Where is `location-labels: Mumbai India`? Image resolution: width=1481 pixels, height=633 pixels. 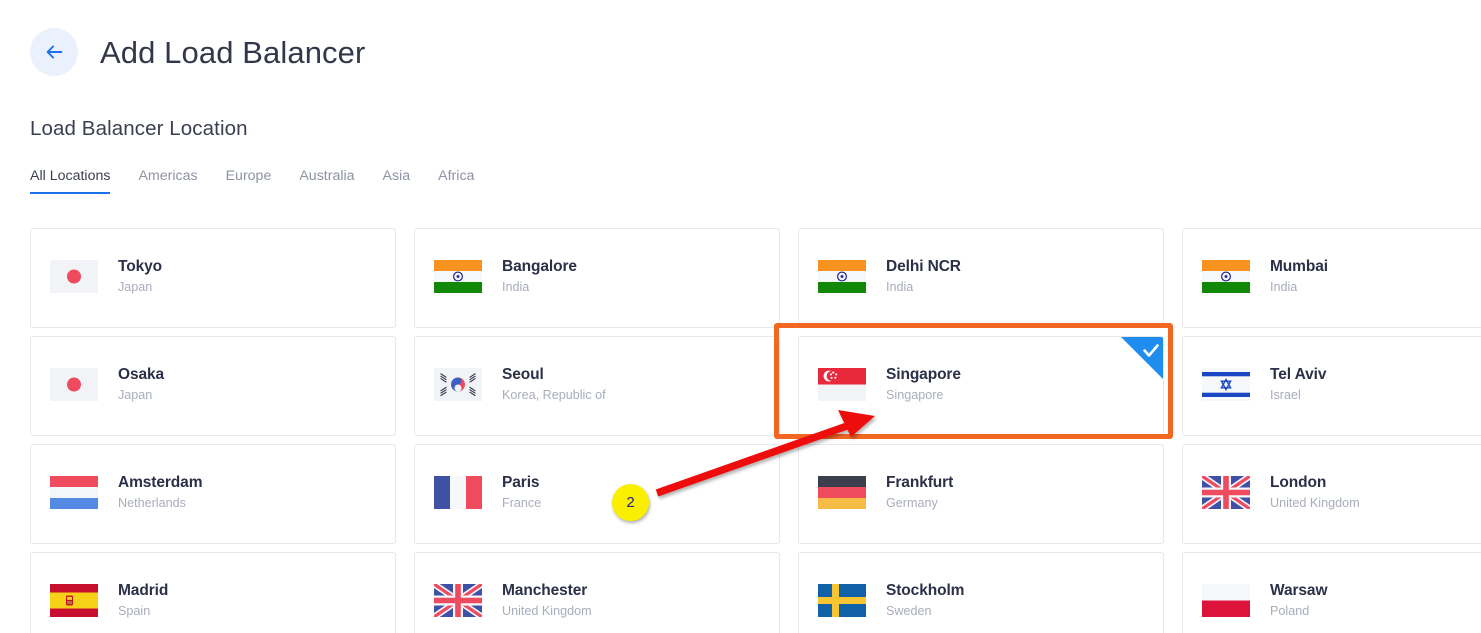
location-labels: Mumbai India is located at coordinates (1299, 276).